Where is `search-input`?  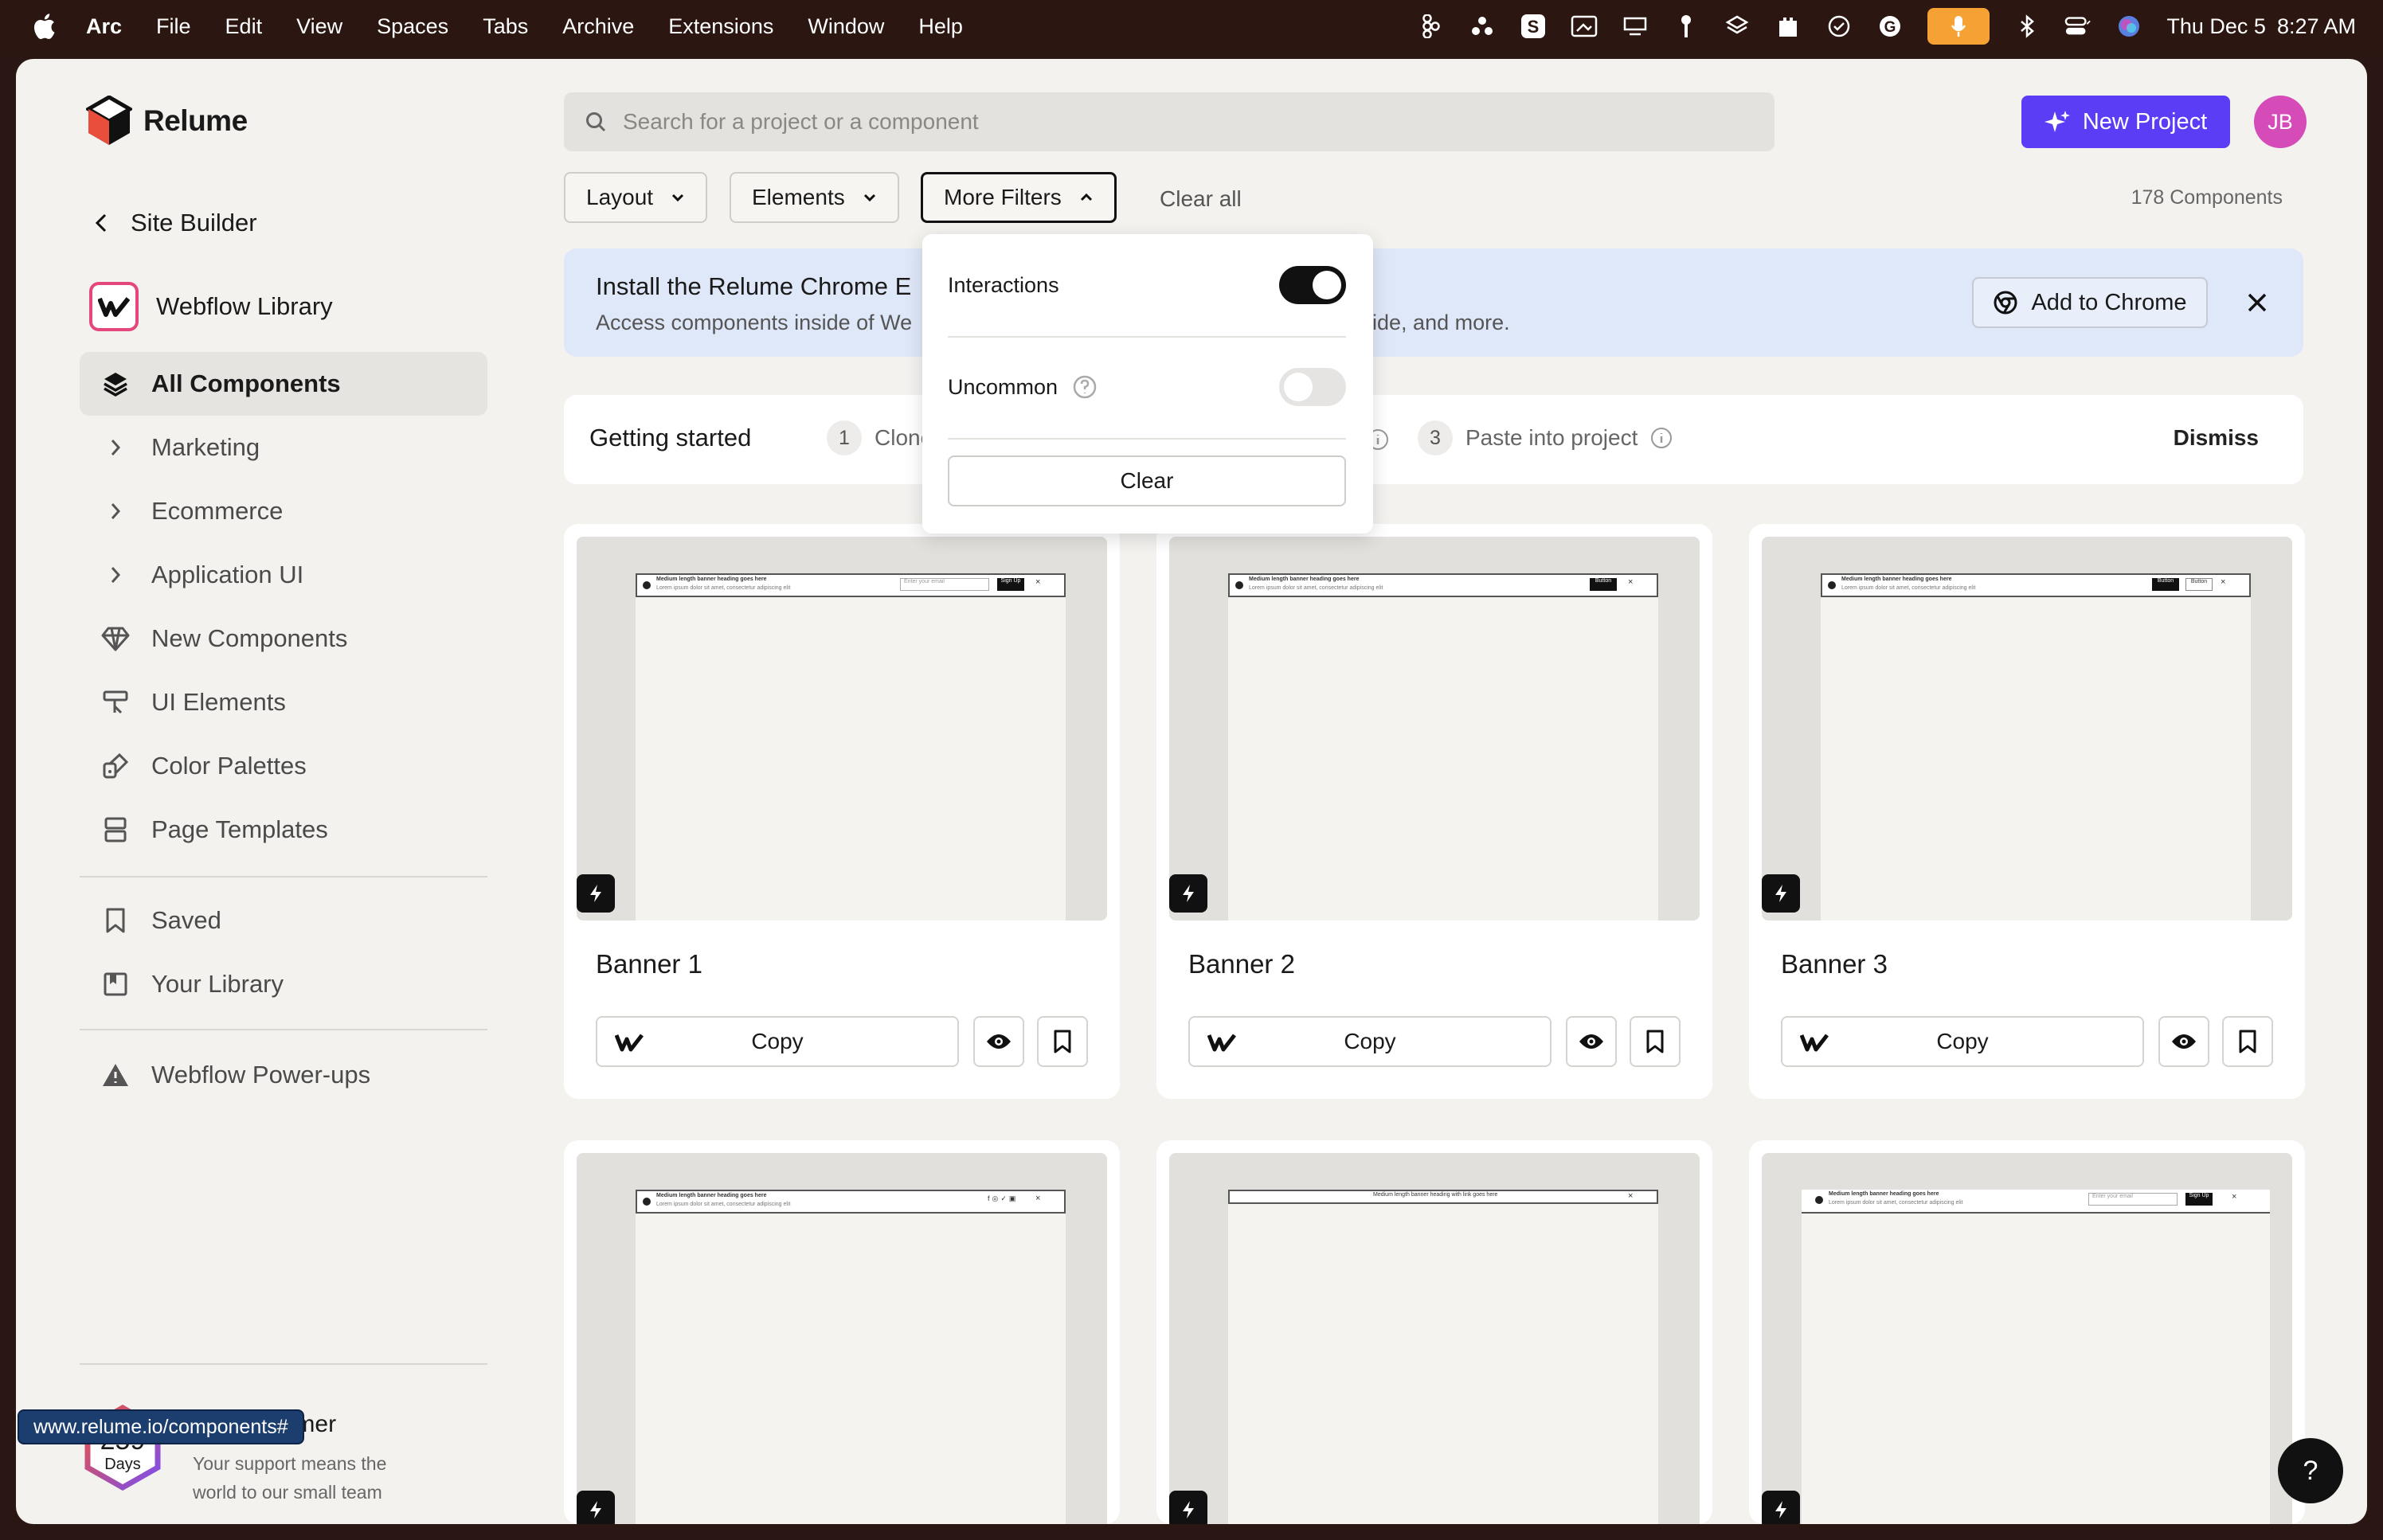
search-input is located at coordinates (1180, 122).